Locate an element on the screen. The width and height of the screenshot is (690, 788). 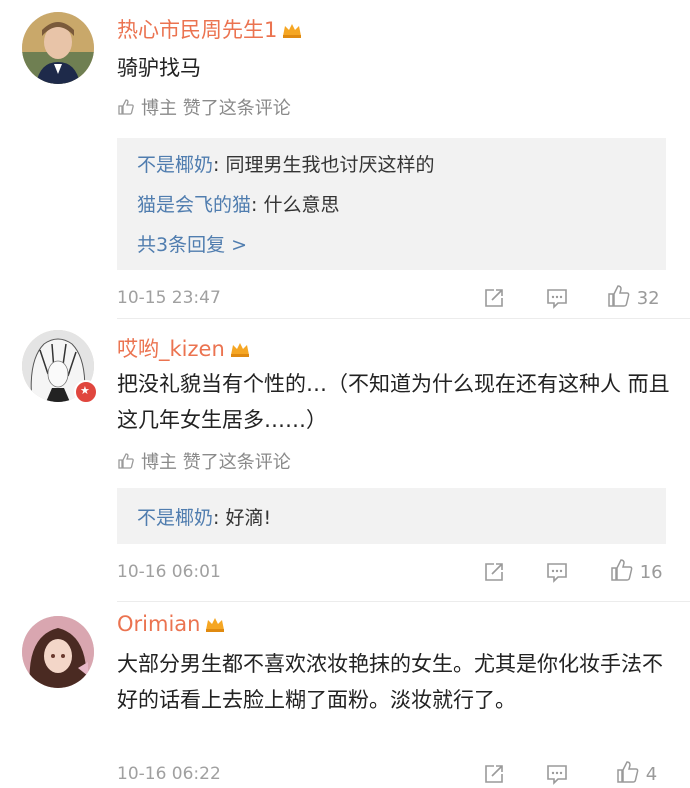
reply-item: 不是椰奶: 好滴! is located at coordinates (204, 516).